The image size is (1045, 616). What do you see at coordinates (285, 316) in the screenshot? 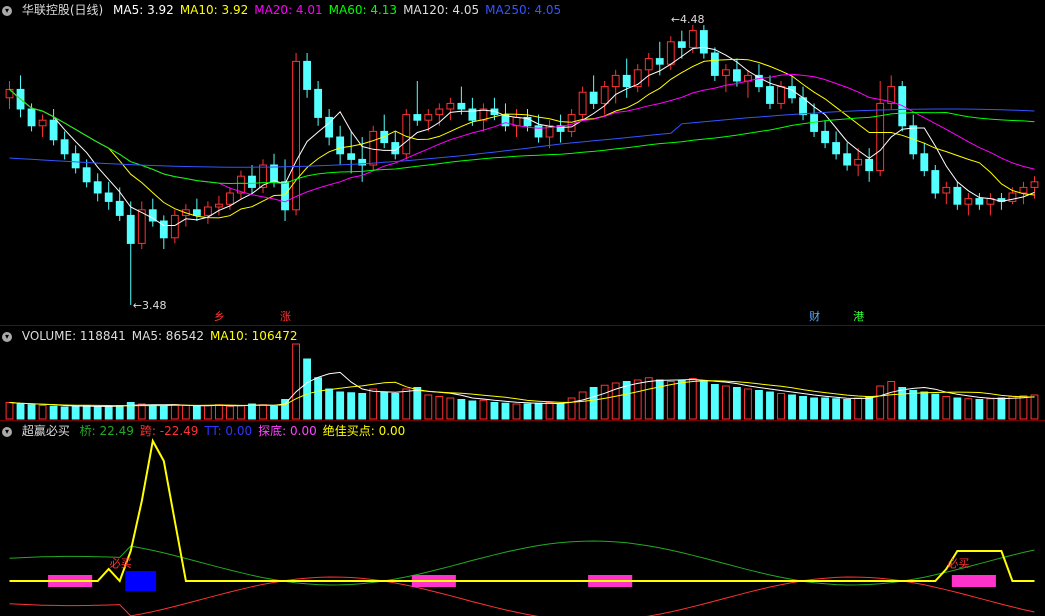
I see `event-mark: 涨` at bounding box center [285, 316].